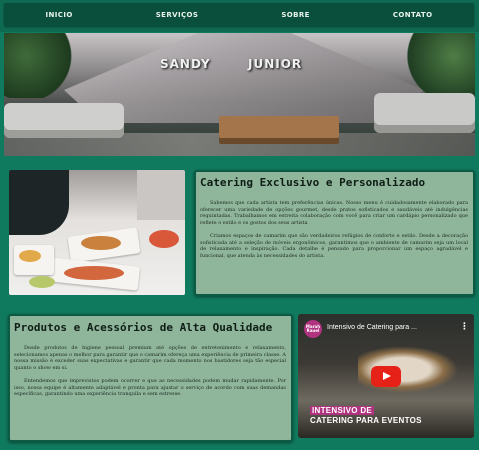  What do you see at coordinates (464, 327) in the screenshot?
I see `more-options-icon: ⋮` at bounding box center [464, 327].